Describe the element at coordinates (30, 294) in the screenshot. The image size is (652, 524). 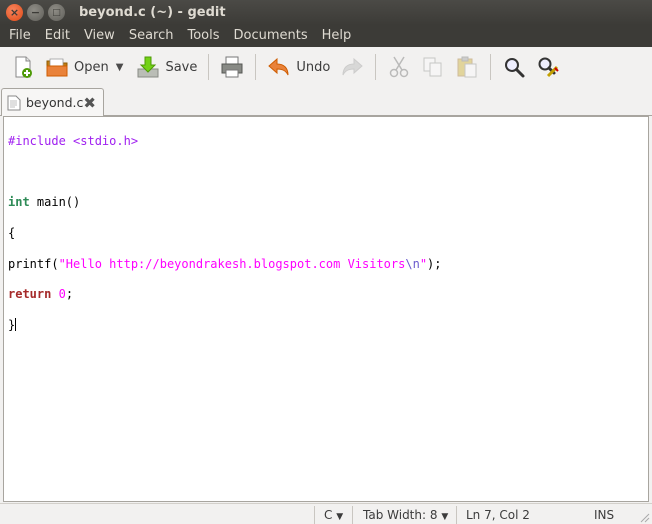
I see `return-keyword: return` at that location.